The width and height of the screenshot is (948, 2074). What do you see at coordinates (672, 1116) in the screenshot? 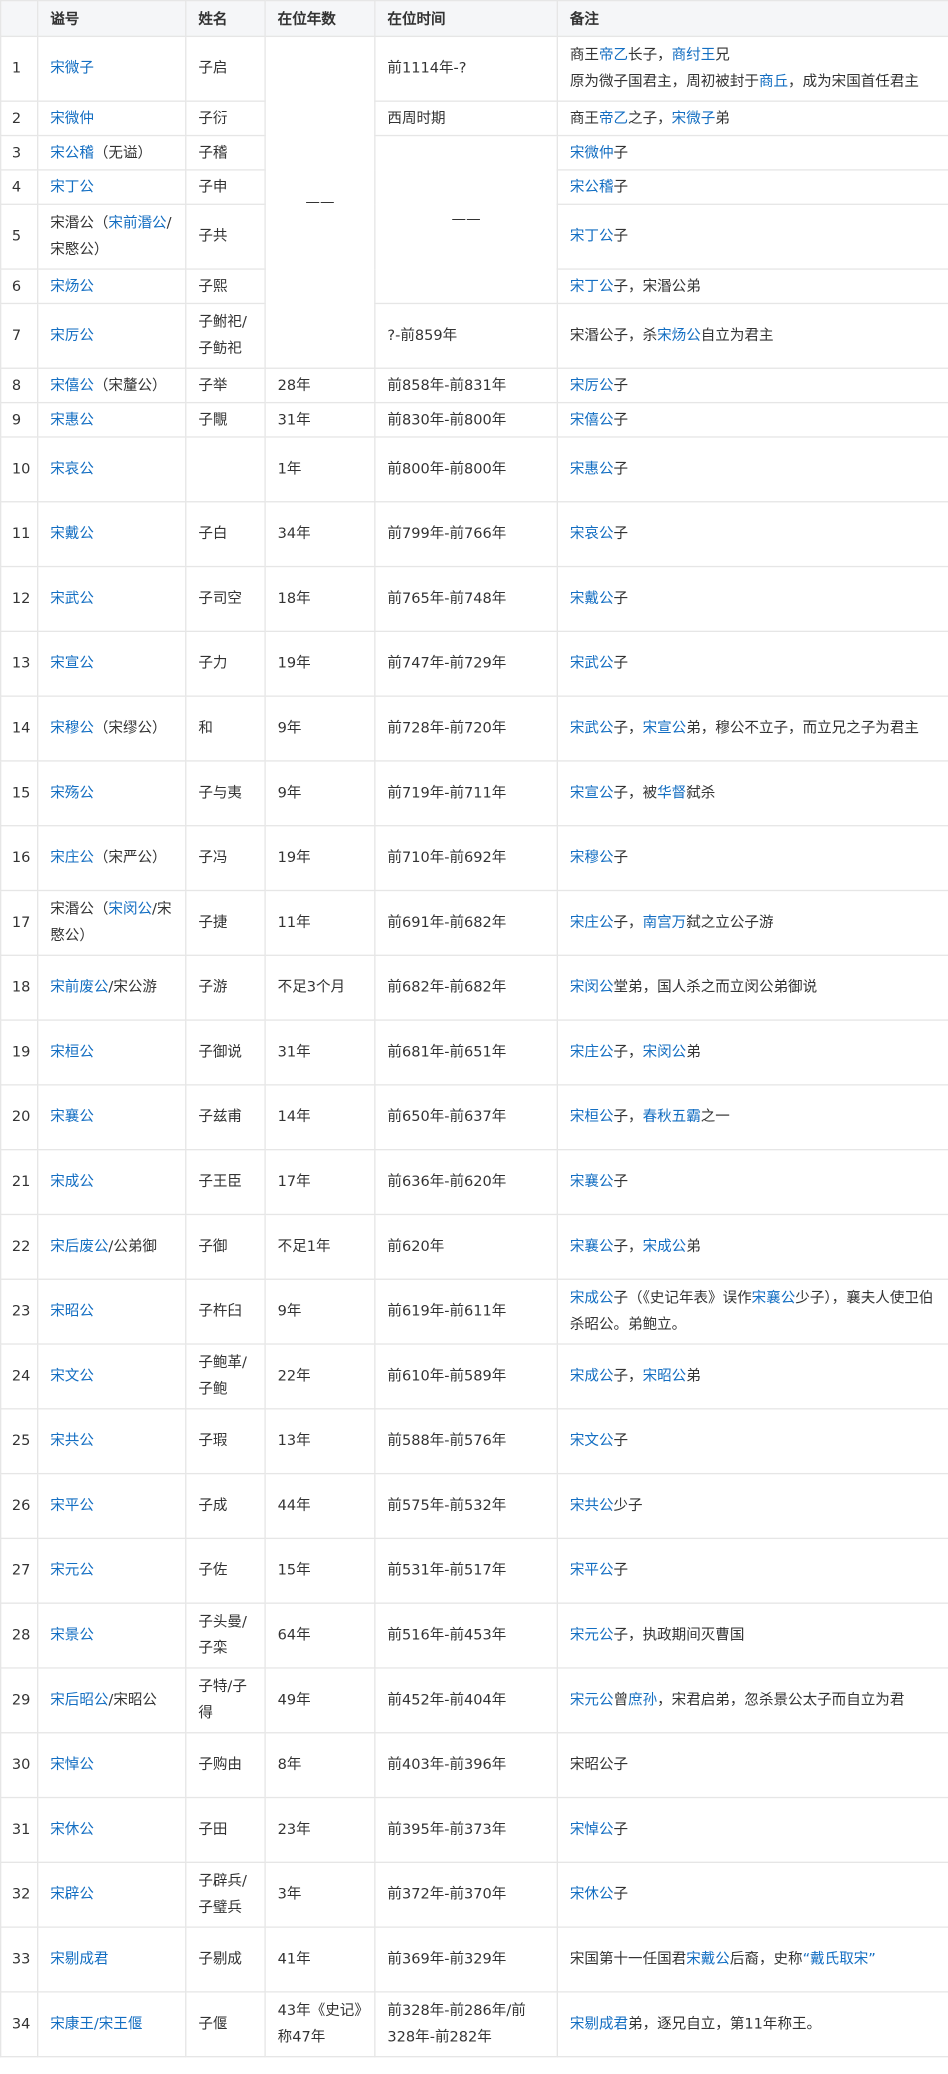
I see `entry-link: 春秋五霸` at bounding box center [672, 1116].